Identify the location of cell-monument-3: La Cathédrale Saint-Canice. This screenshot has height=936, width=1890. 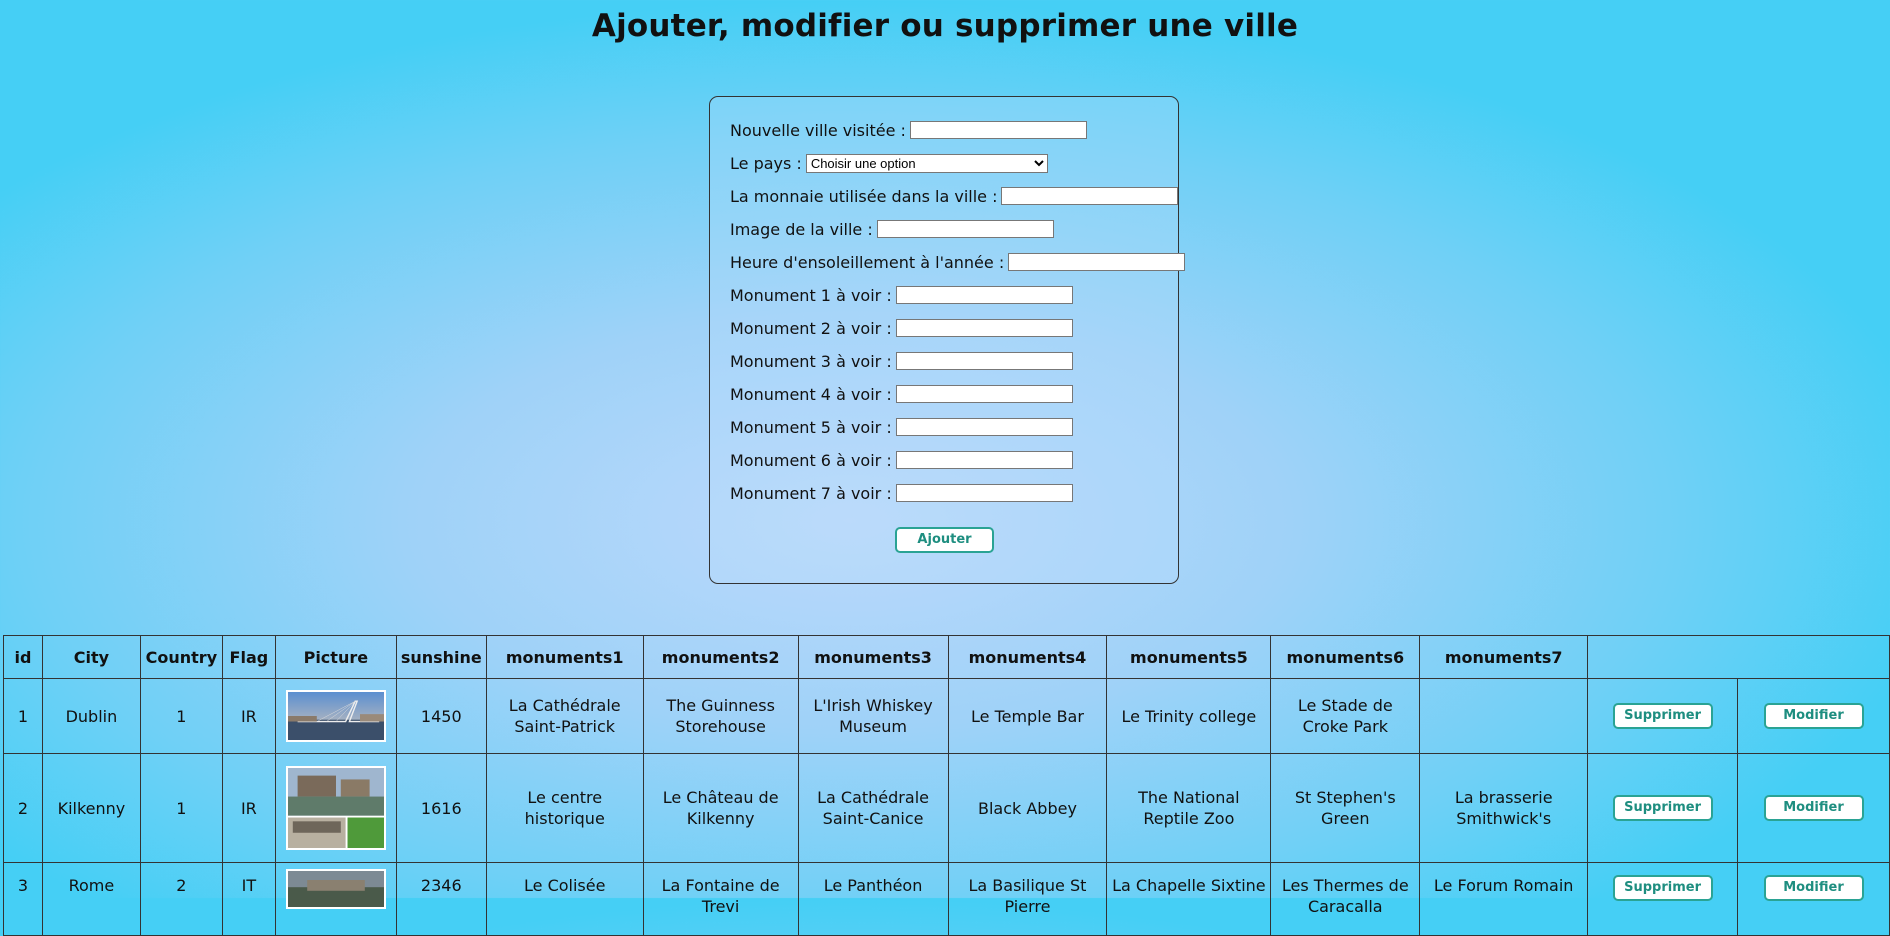
(873, 808).